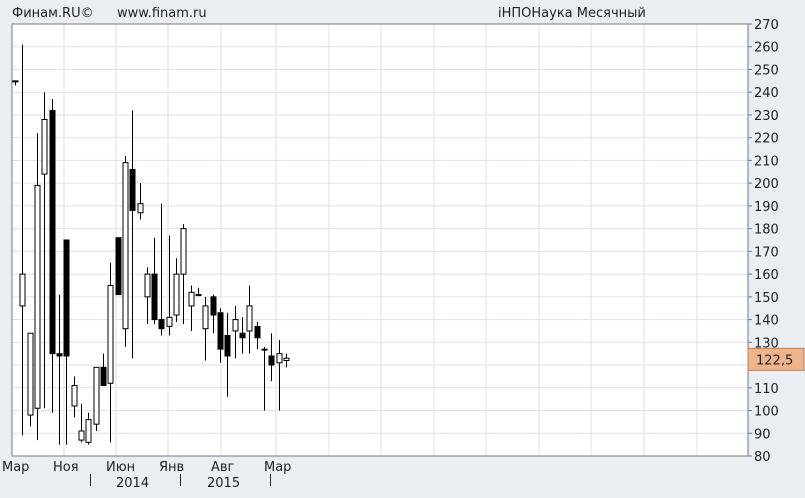  What do you see at coordinates (766, 230) in the screenshot?
I see `y-tick-label: 180` at bounding box center [766, 230].